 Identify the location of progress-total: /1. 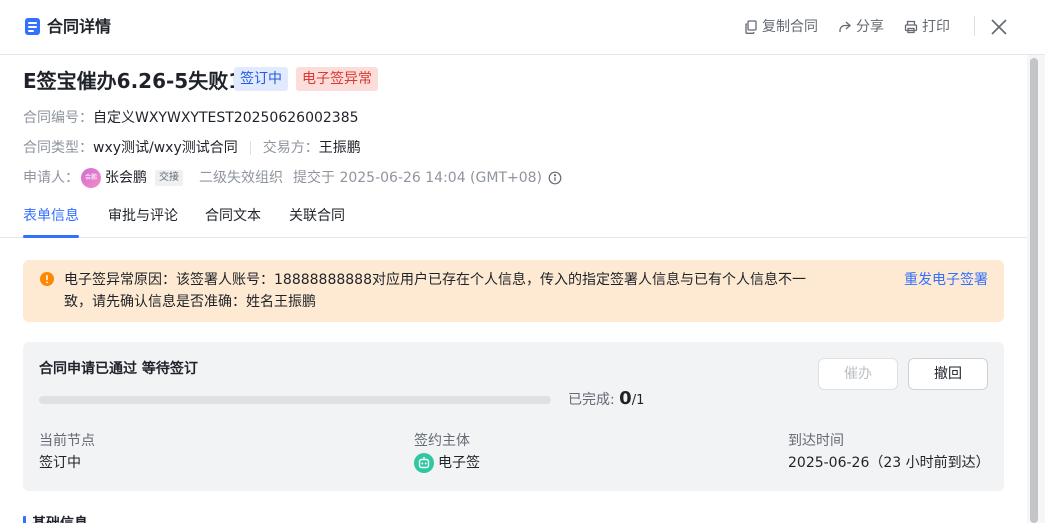
(638, 400).